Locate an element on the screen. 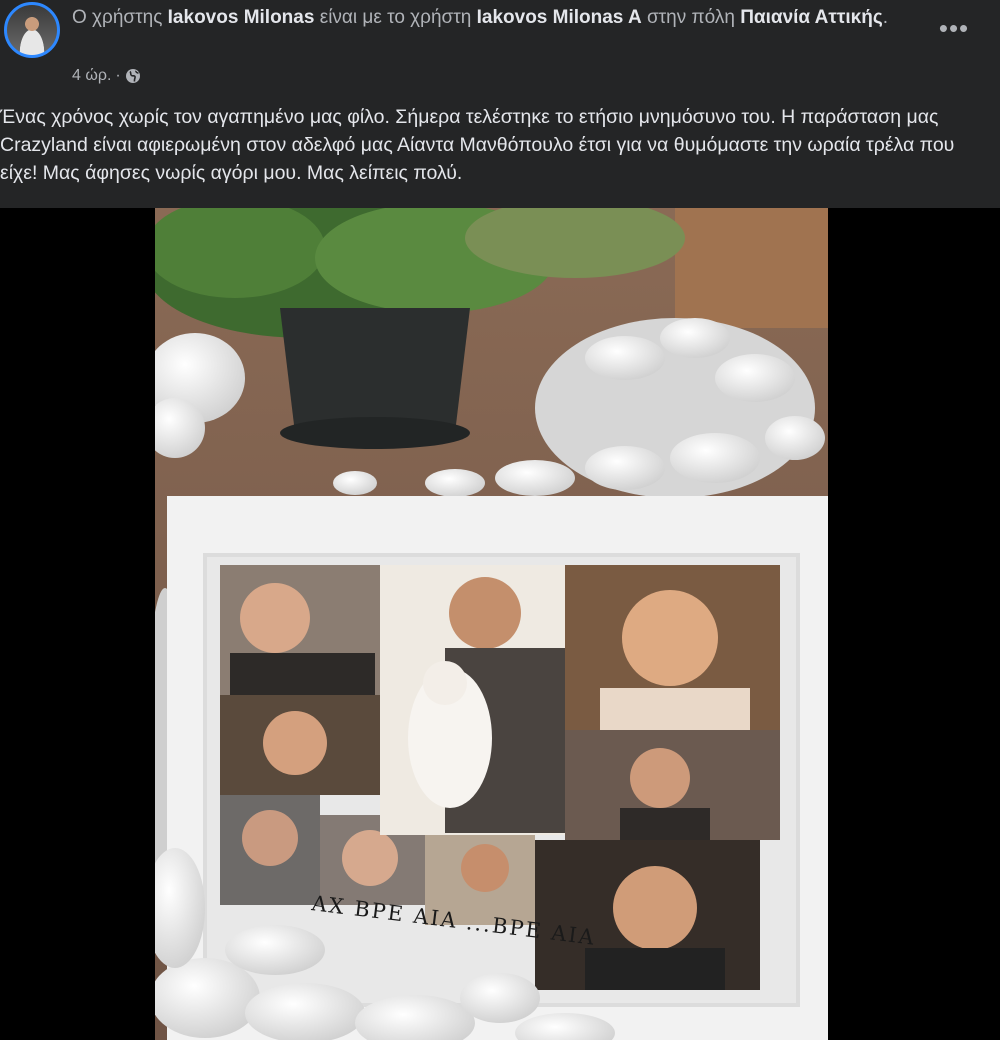  with-text: είναι με το χρήστη is located at coordinates (395, 17).